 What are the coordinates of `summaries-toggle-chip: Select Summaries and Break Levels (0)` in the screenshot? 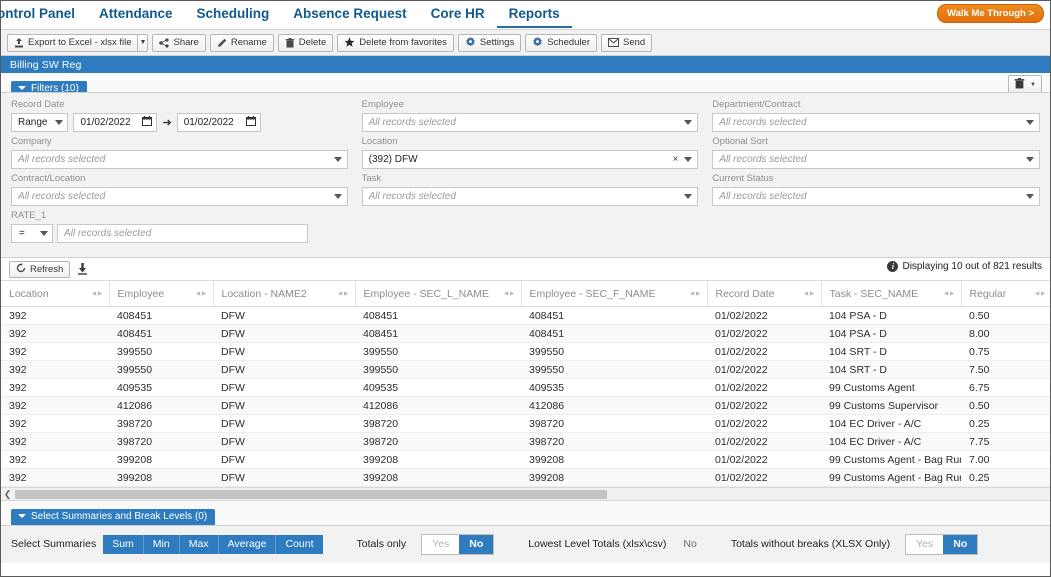 It's located at (113, 516).